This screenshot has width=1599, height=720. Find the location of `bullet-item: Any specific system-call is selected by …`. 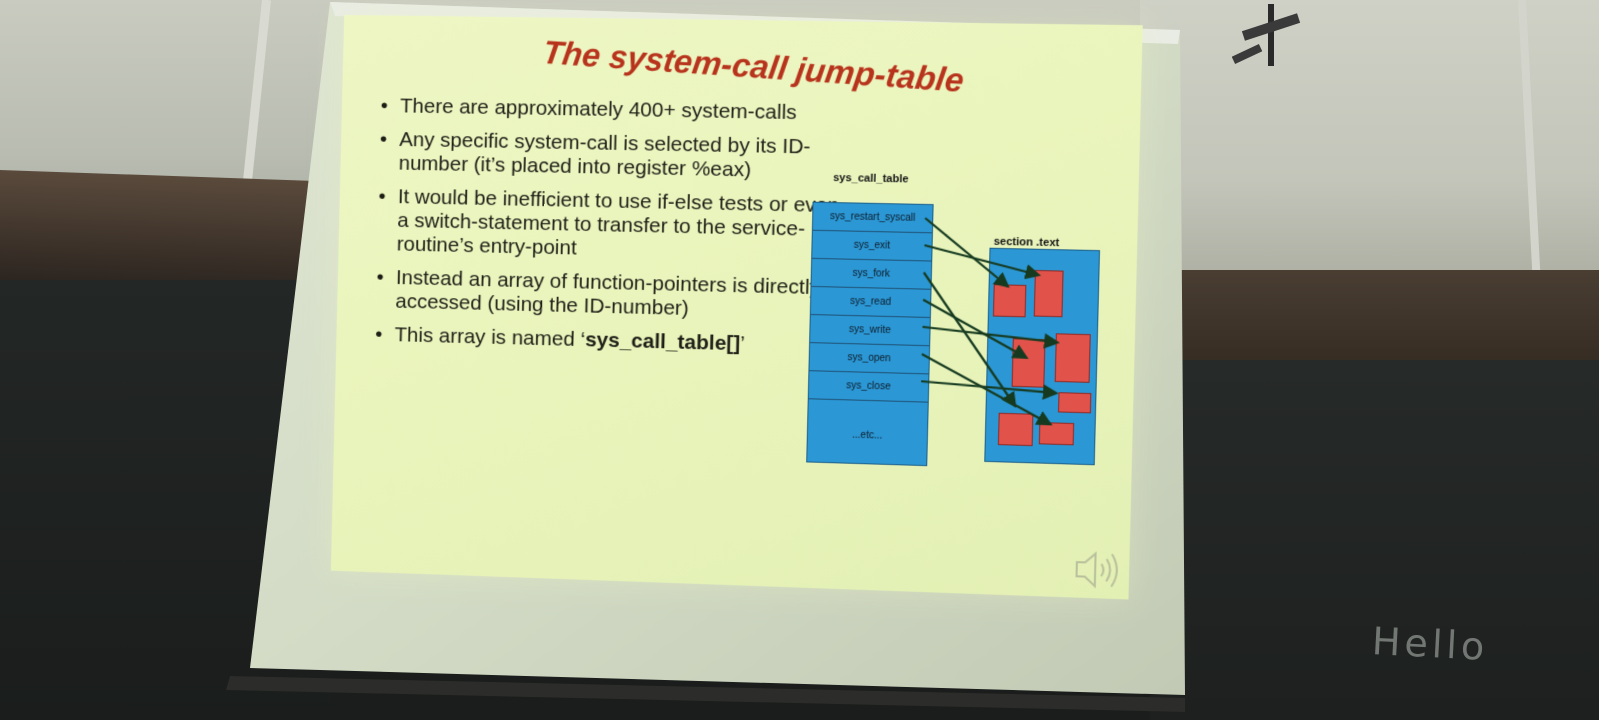

bullet-item: Any specific system-call is selected by … is located at coordinates (611, 156).